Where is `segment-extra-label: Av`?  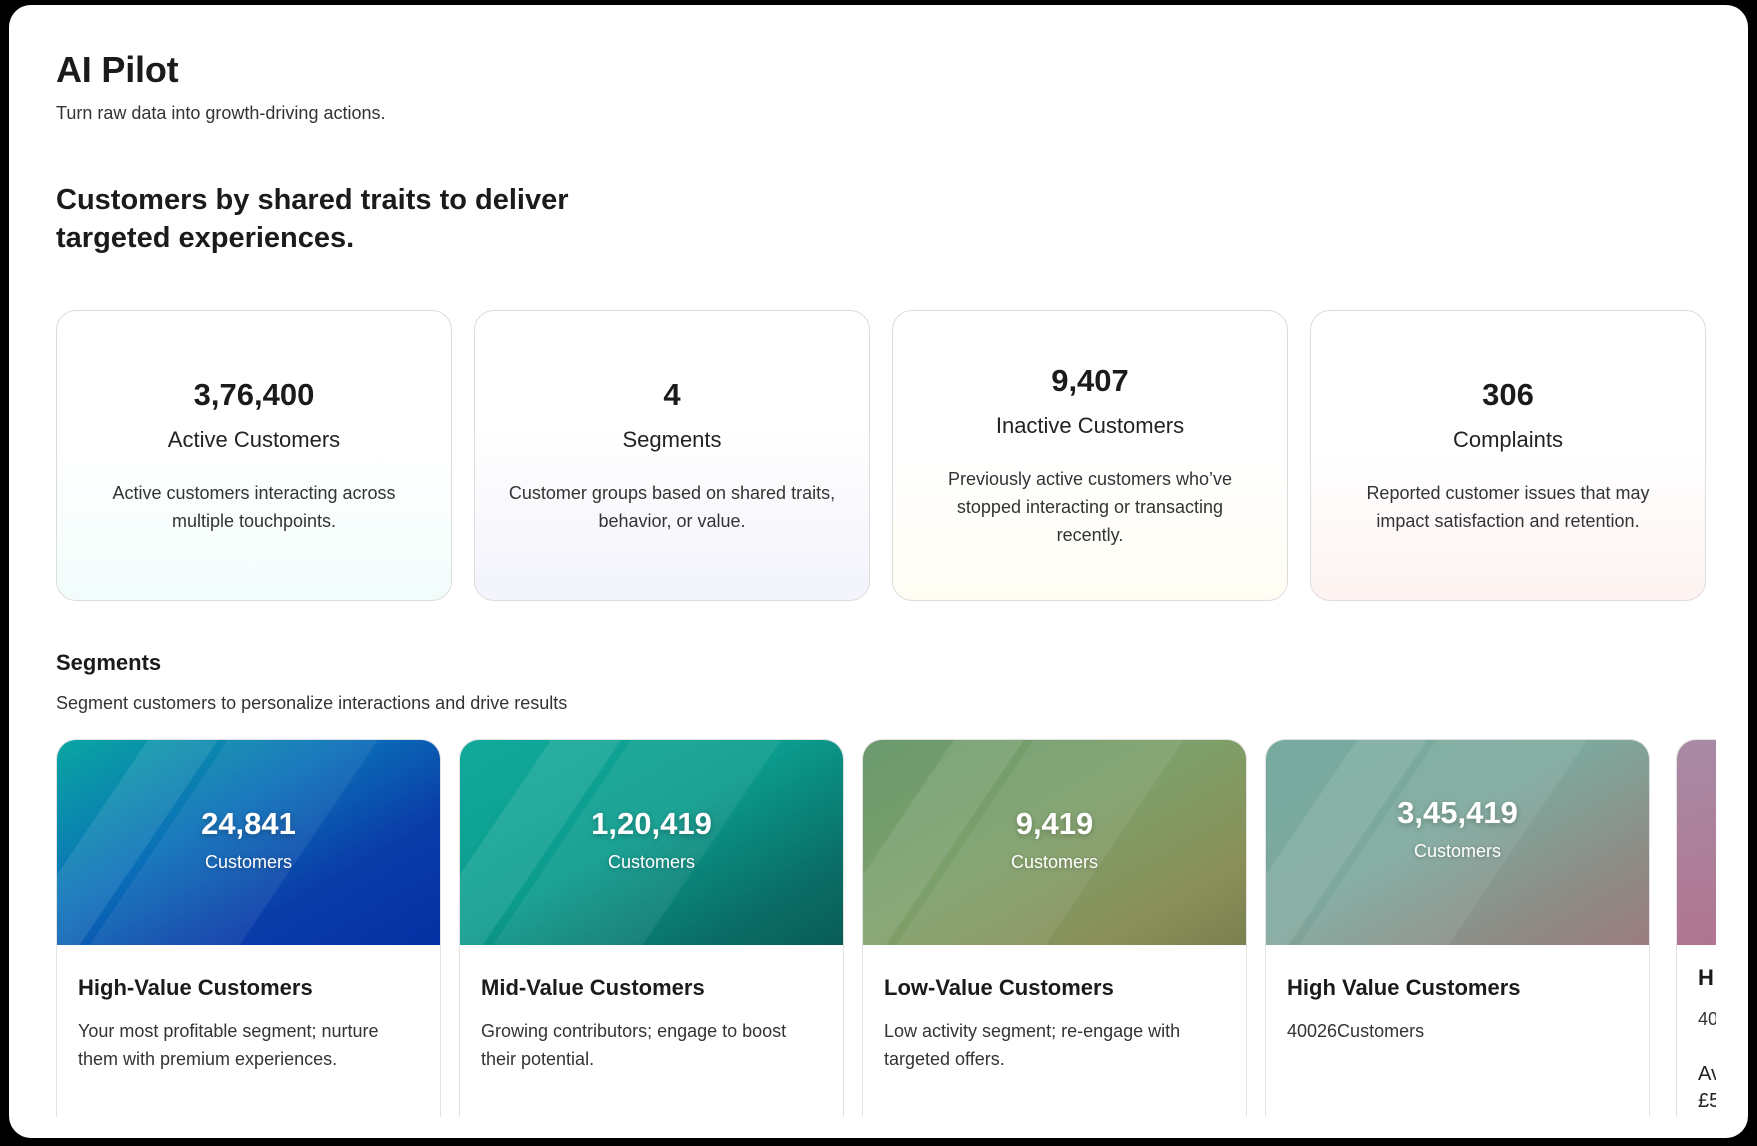 segment-extra-label: Av is located at coordinates (1707, 1074).